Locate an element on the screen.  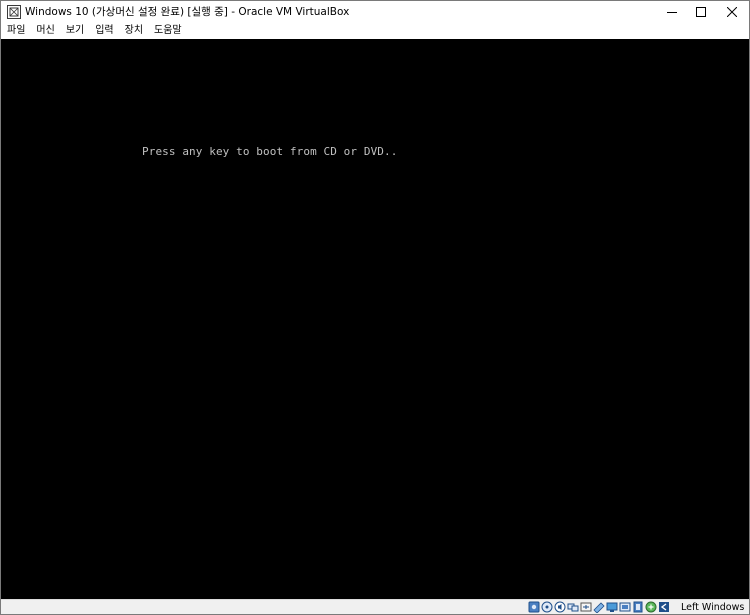
close-button is located at coordinates (732, 12).